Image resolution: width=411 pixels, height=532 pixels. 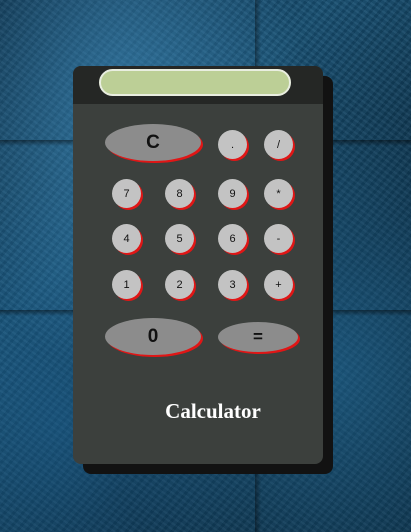 I want to click on add-button: +, so click(x=278, y=284).